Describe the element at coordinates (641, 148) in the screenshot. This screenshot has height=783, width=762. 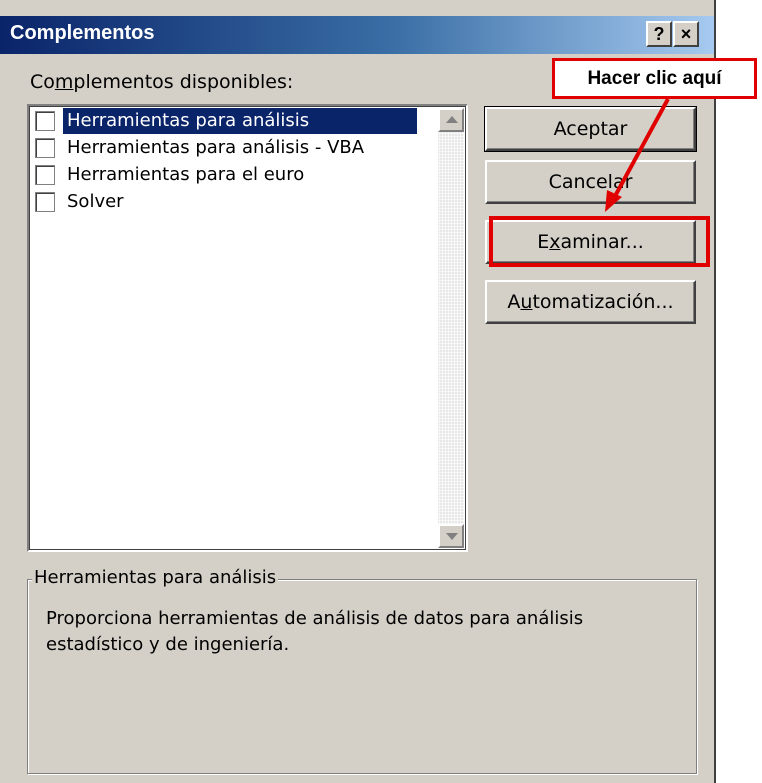
I see `arrow-shaft` at that location.